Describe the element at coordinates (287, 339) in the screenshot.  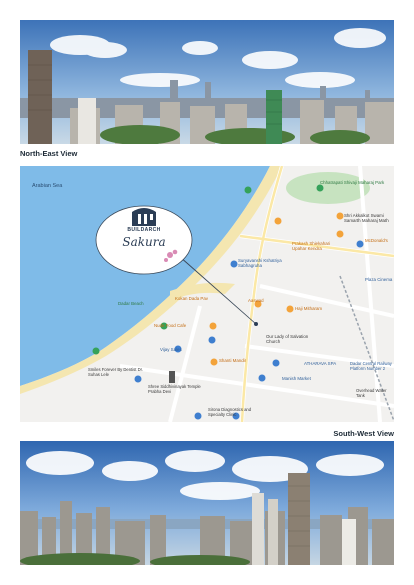
I see `map-label-salvation-church: Our Lady of Salvation Church` at that location.